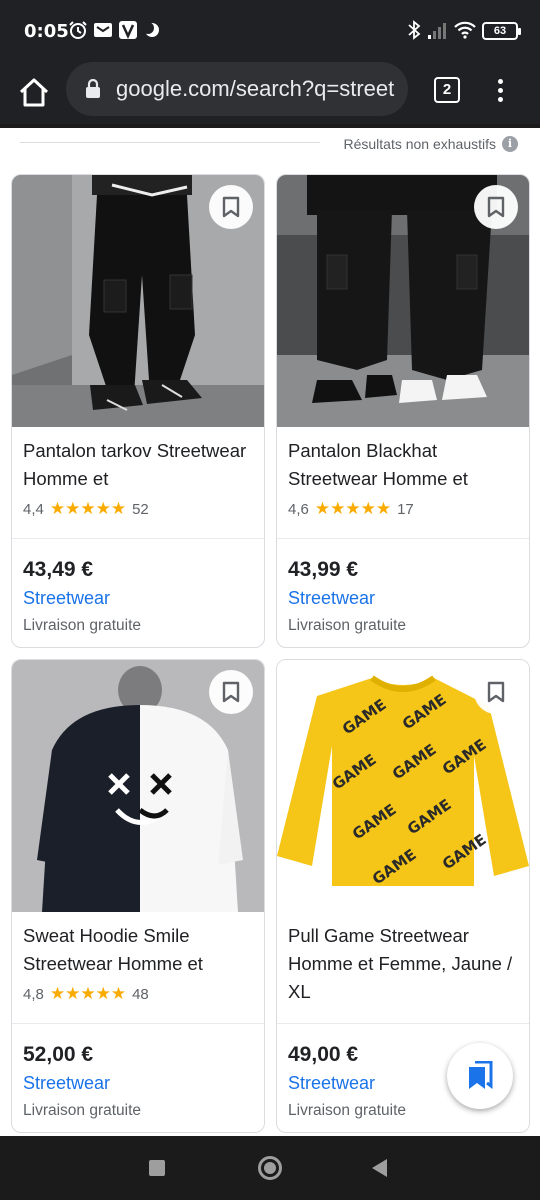 This screenshot has width=540, height=1200. What do you see at coordinates (170, 142) in the screenshot?
I see `divider` at bounding box center [170, 142].